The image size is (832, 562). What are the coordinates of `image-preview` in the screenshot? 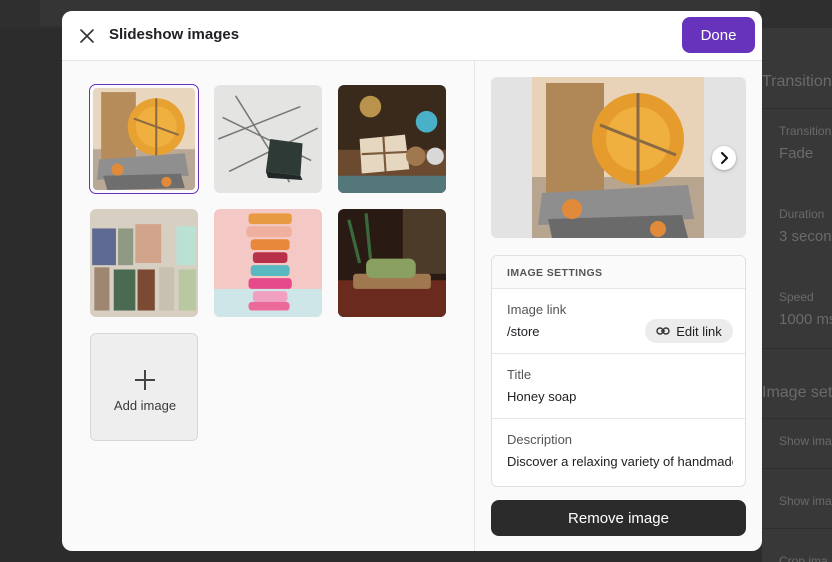 It's located at (618, 157).